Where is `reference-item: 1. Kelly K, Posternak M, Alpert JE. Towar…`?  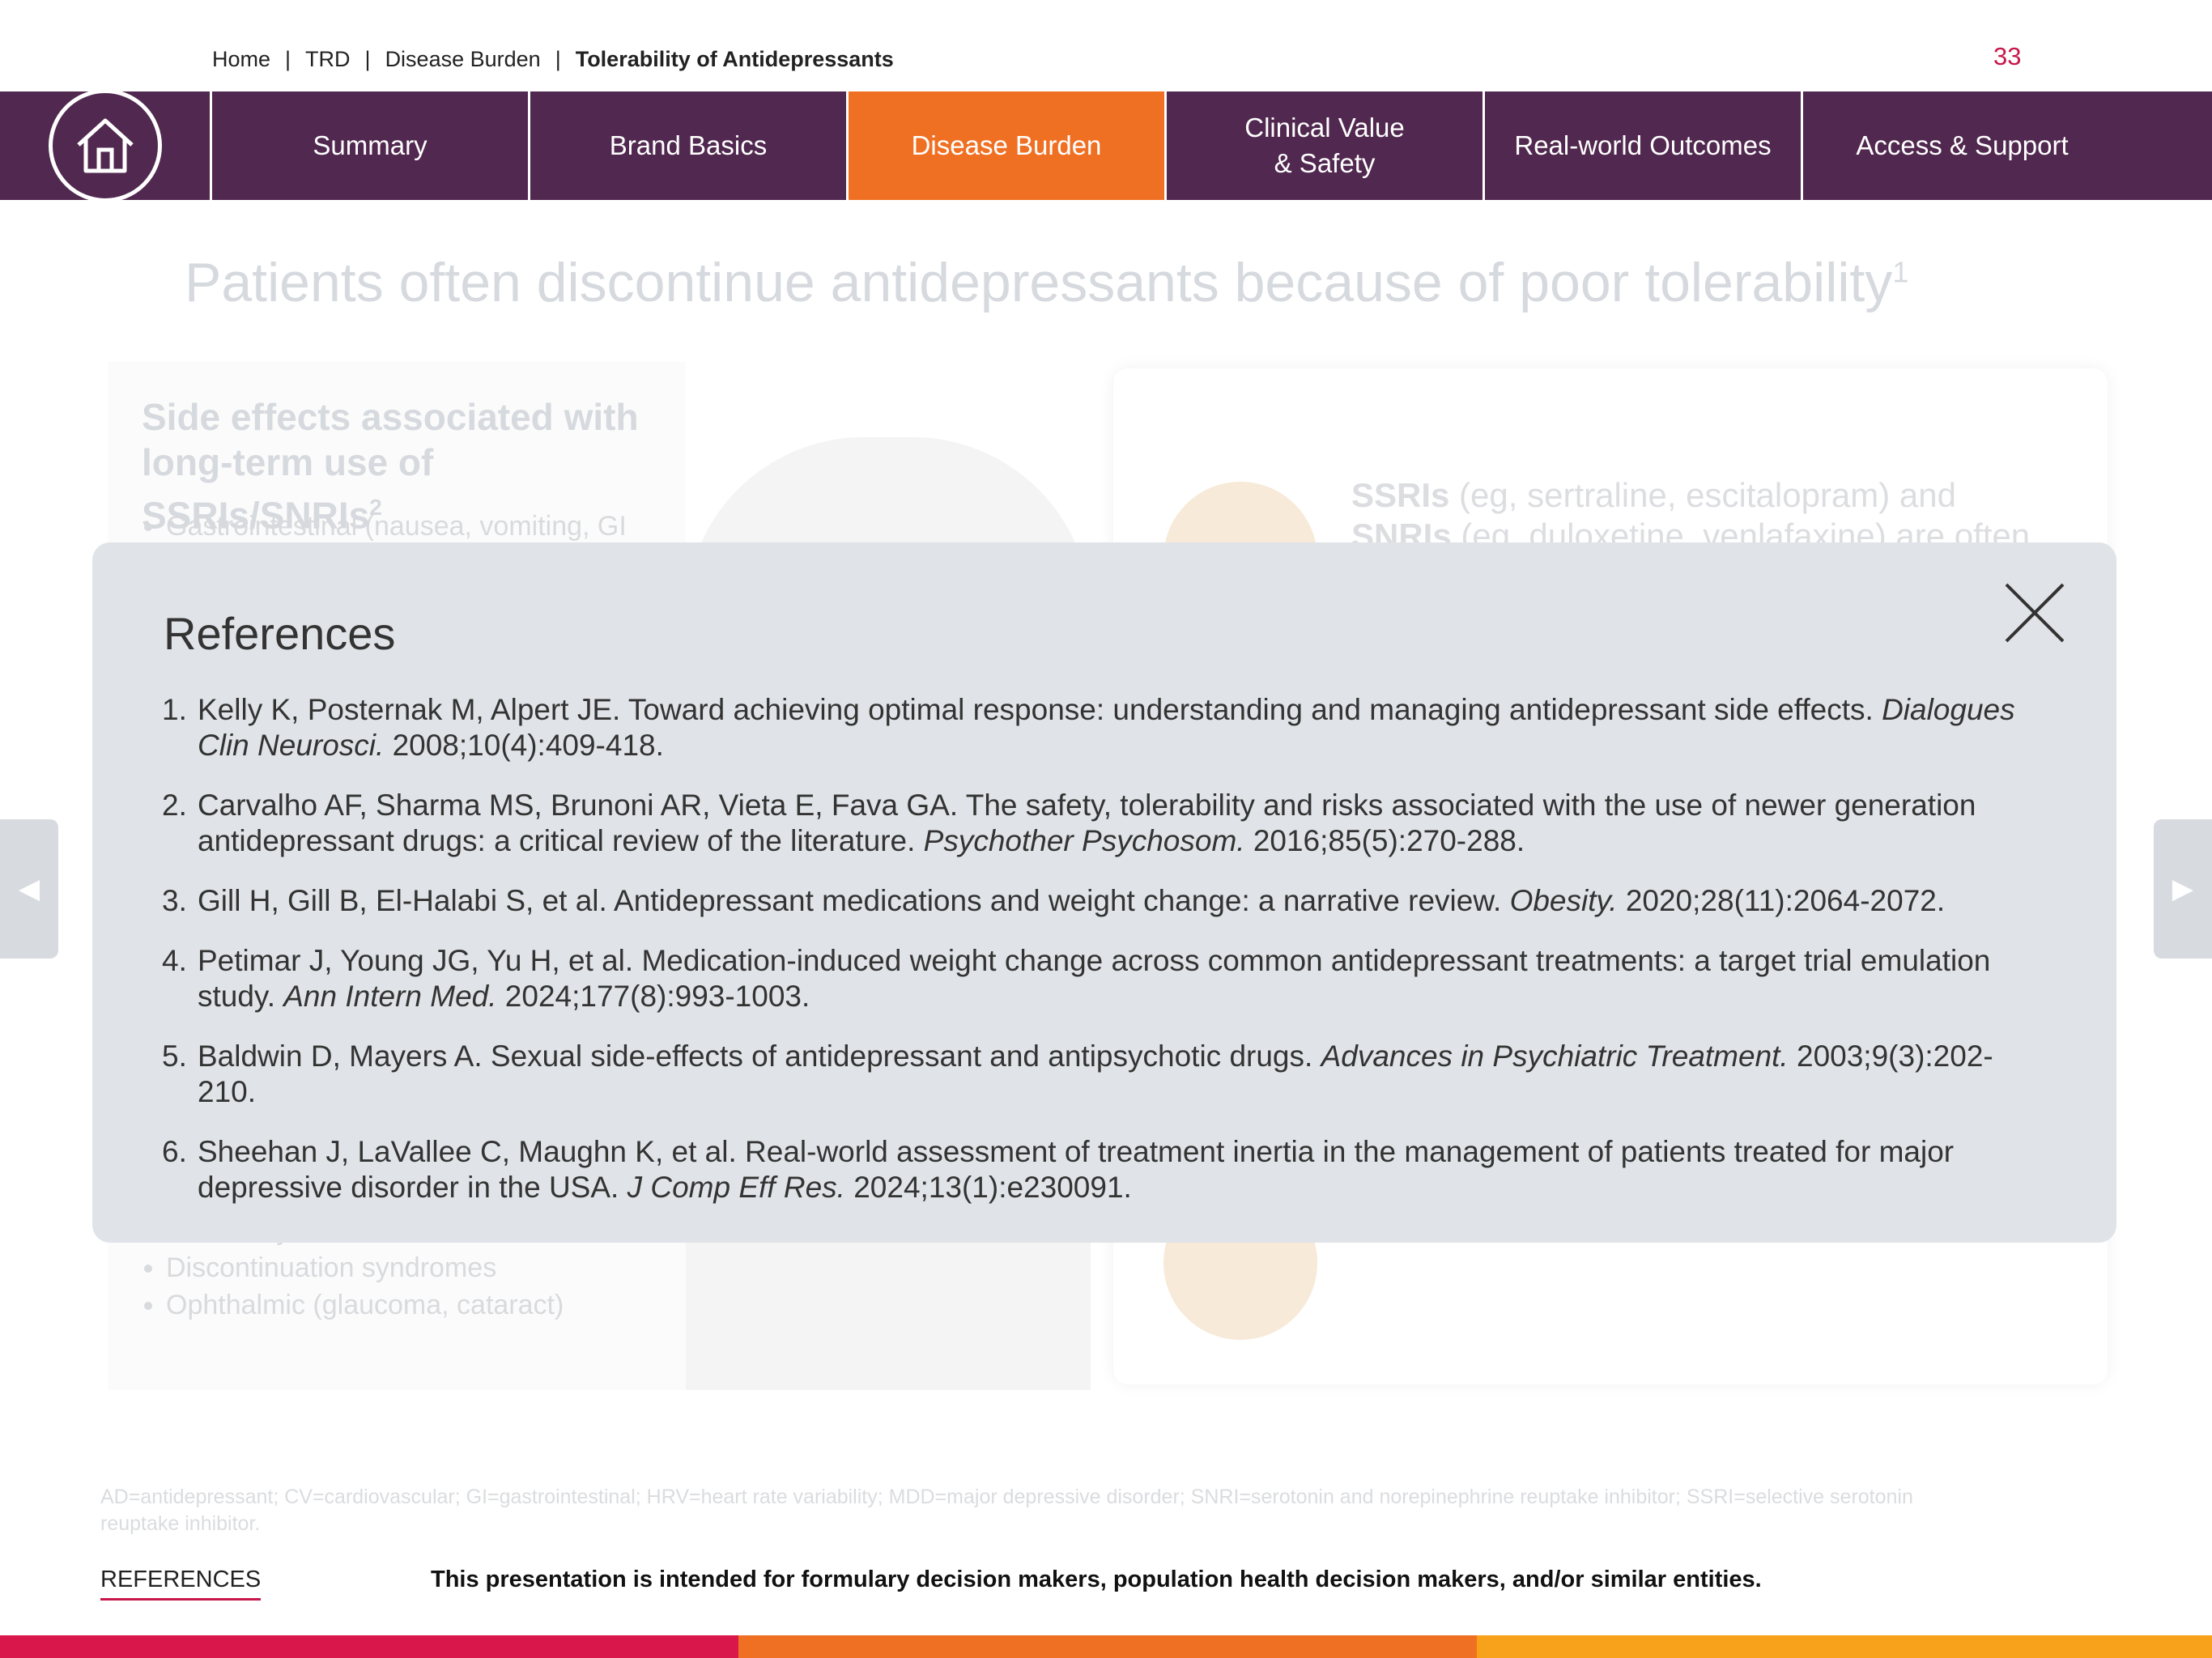 reference-item: 1. Kelly K, Posternak M, Alpert JE. Towar… is located at coordinates (1088, 727).